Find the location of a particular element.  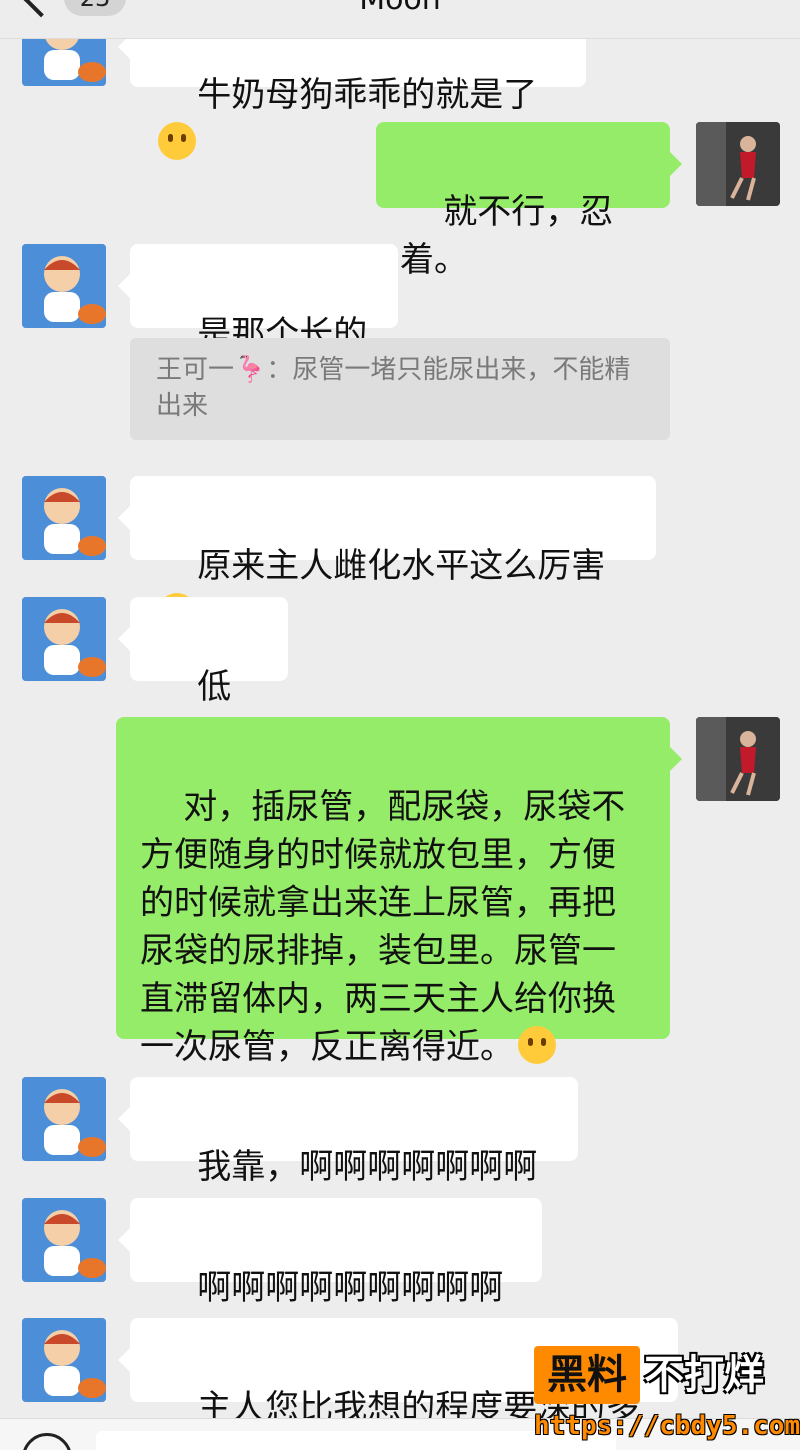

incoming-message: 是那个长的吗 is located at coordinates (258, 323).